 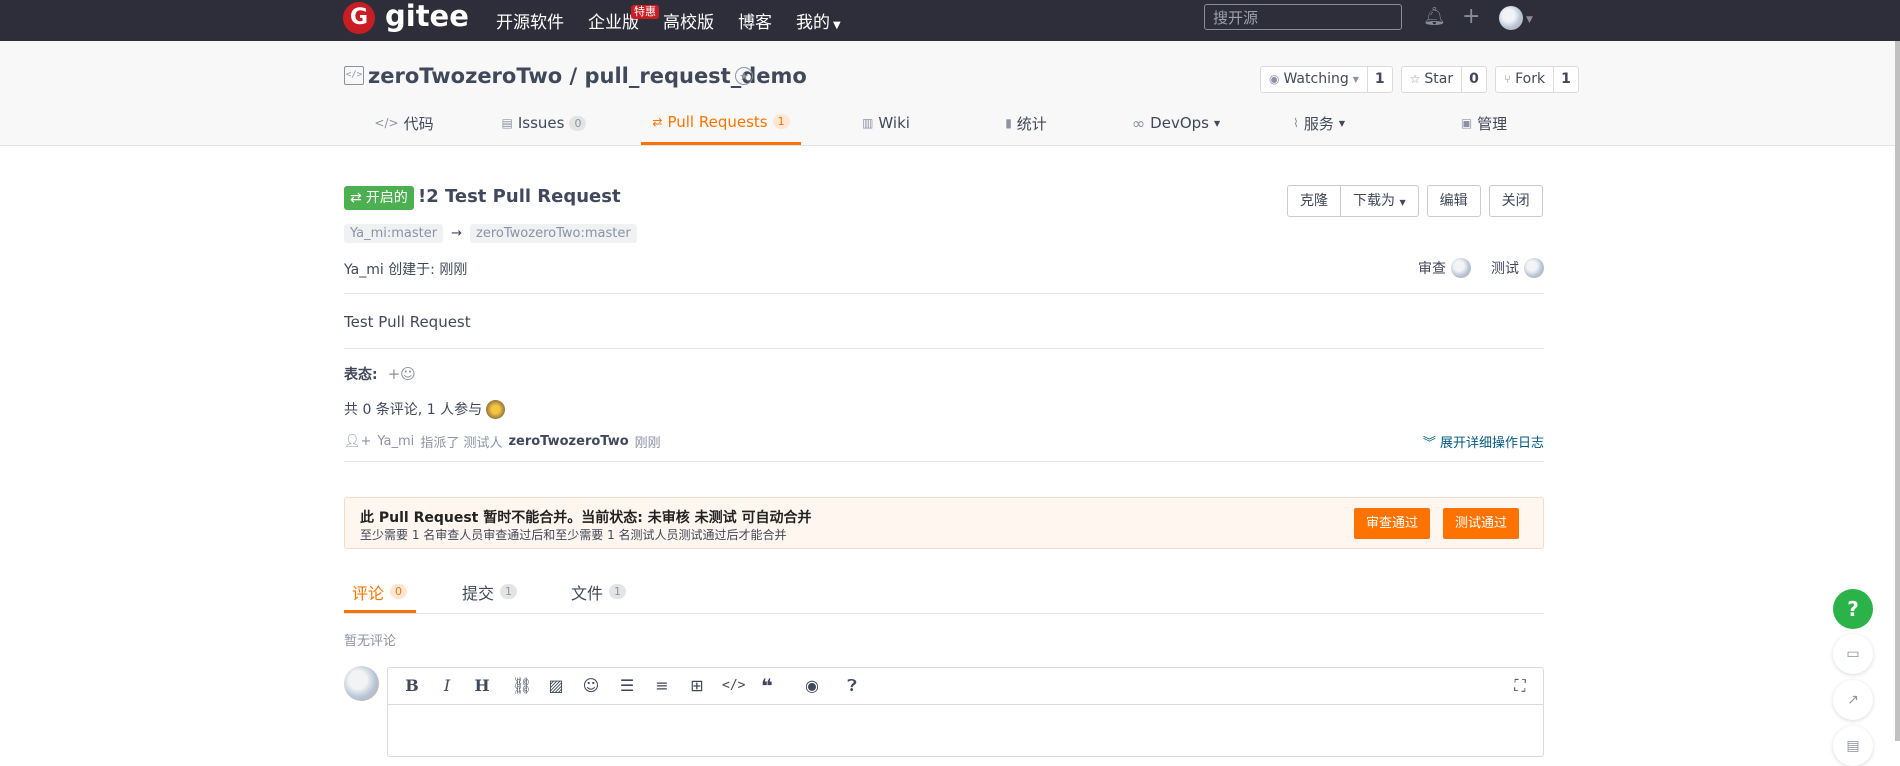 What do you see at coordinates (755, 20) in the screenshot?
I see `nav-blog: 博客` at bounding box center [755, 20].